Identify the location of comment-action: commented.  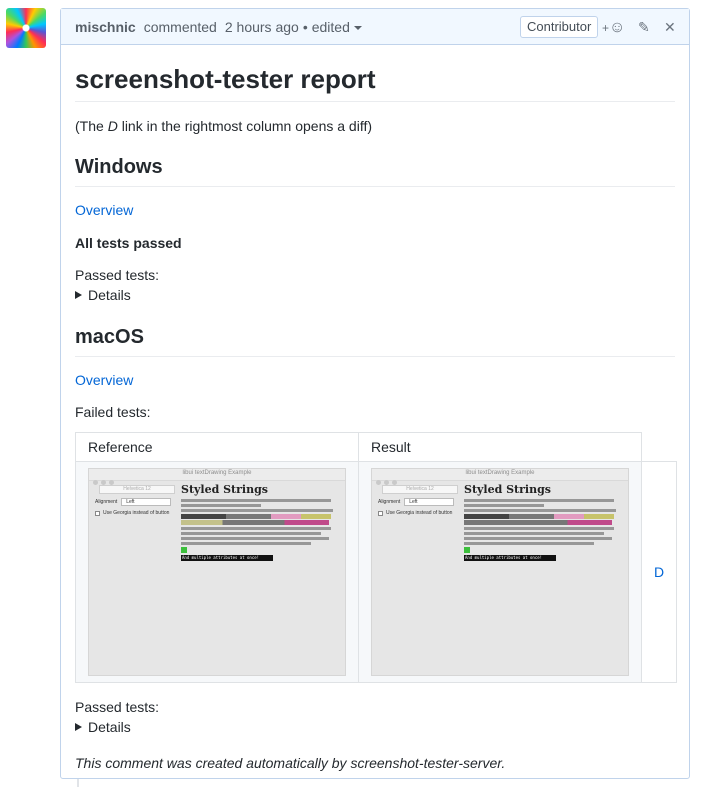
(180, 26).